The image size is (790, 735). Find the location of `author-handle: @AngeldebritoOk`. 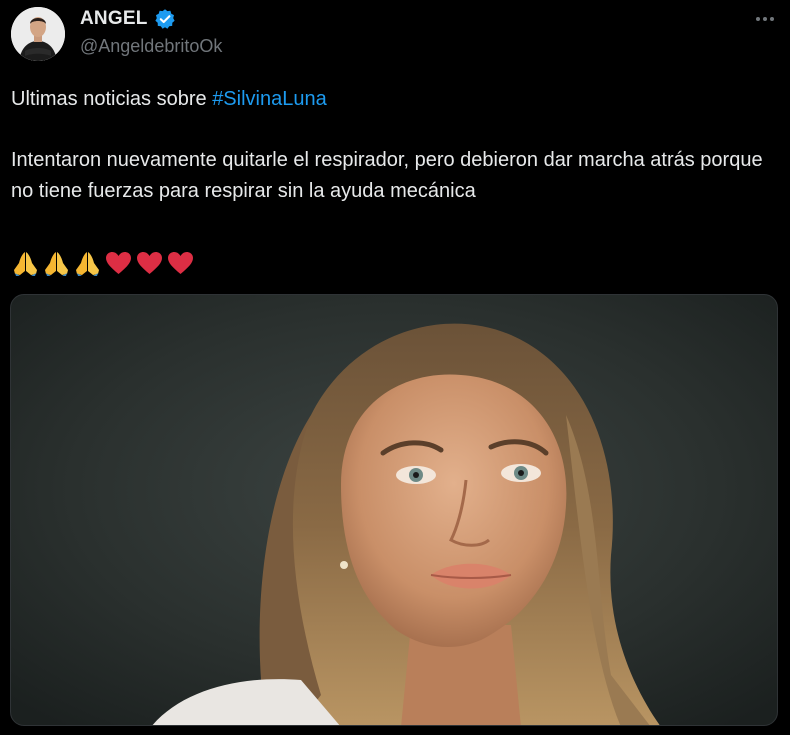

author-handle: @AngeldebritoOk is located at coordinates (151, 46).